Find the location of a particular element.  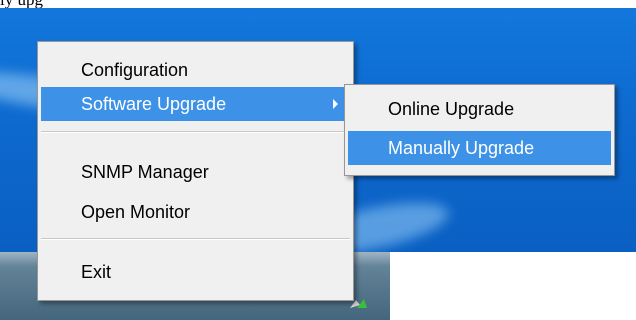

menu-item-snmp-manager: SNMP Manager is located at coordinates (195, 172).